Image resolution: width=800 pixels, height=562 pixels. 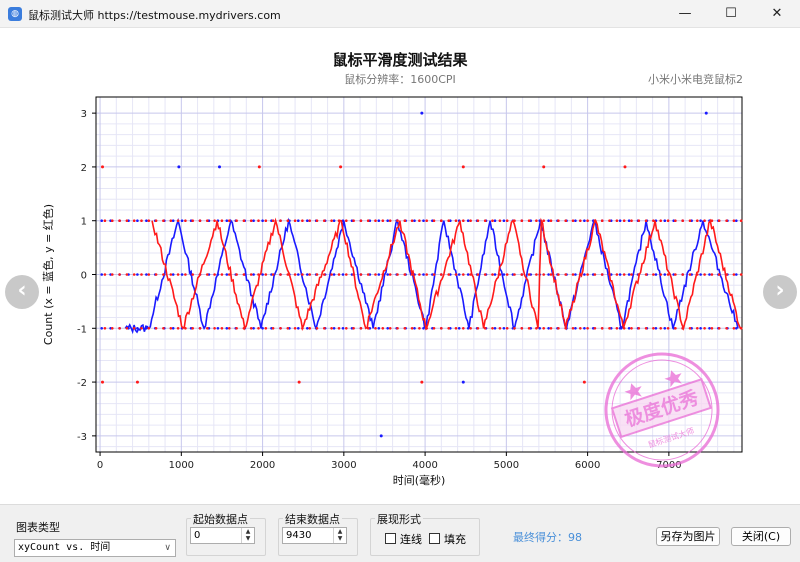 I want to click on chart-type-select: xyCount vs. 时间 ∨, so click(x=95, y=548).